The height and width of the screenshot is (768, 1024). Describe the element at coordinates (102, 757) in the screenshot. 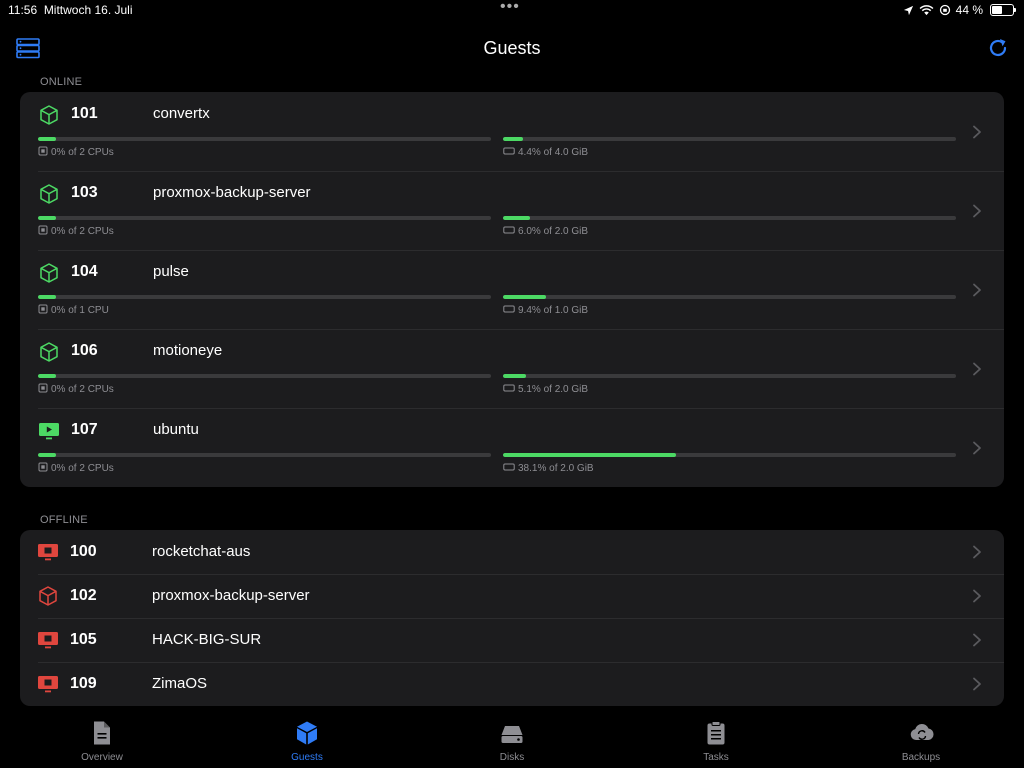

I see `tab-label: Overview` at that location.